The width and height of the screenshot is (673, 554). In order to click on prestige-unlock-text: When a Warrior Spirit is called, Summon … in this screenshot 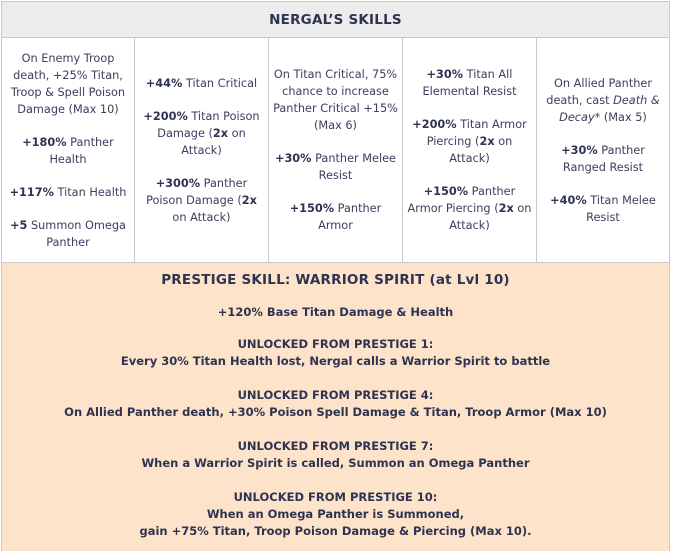, I will do `click(335, 463)`.